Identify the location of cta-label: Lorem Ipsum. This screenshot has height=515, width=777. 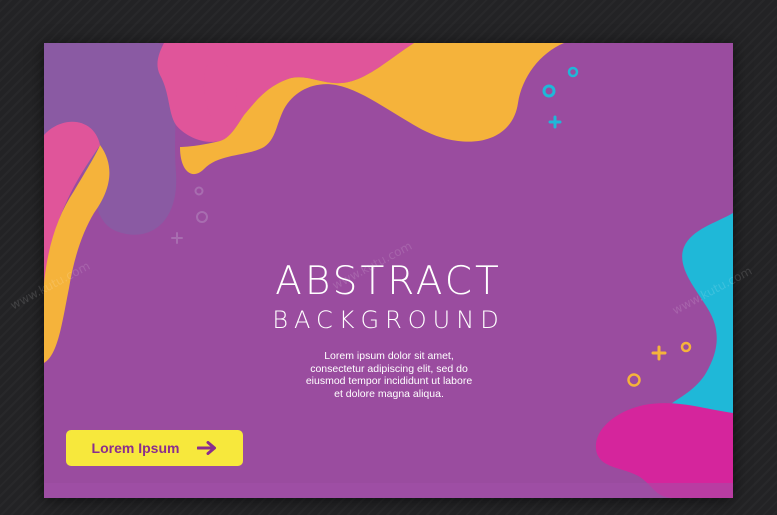
(135, 448).